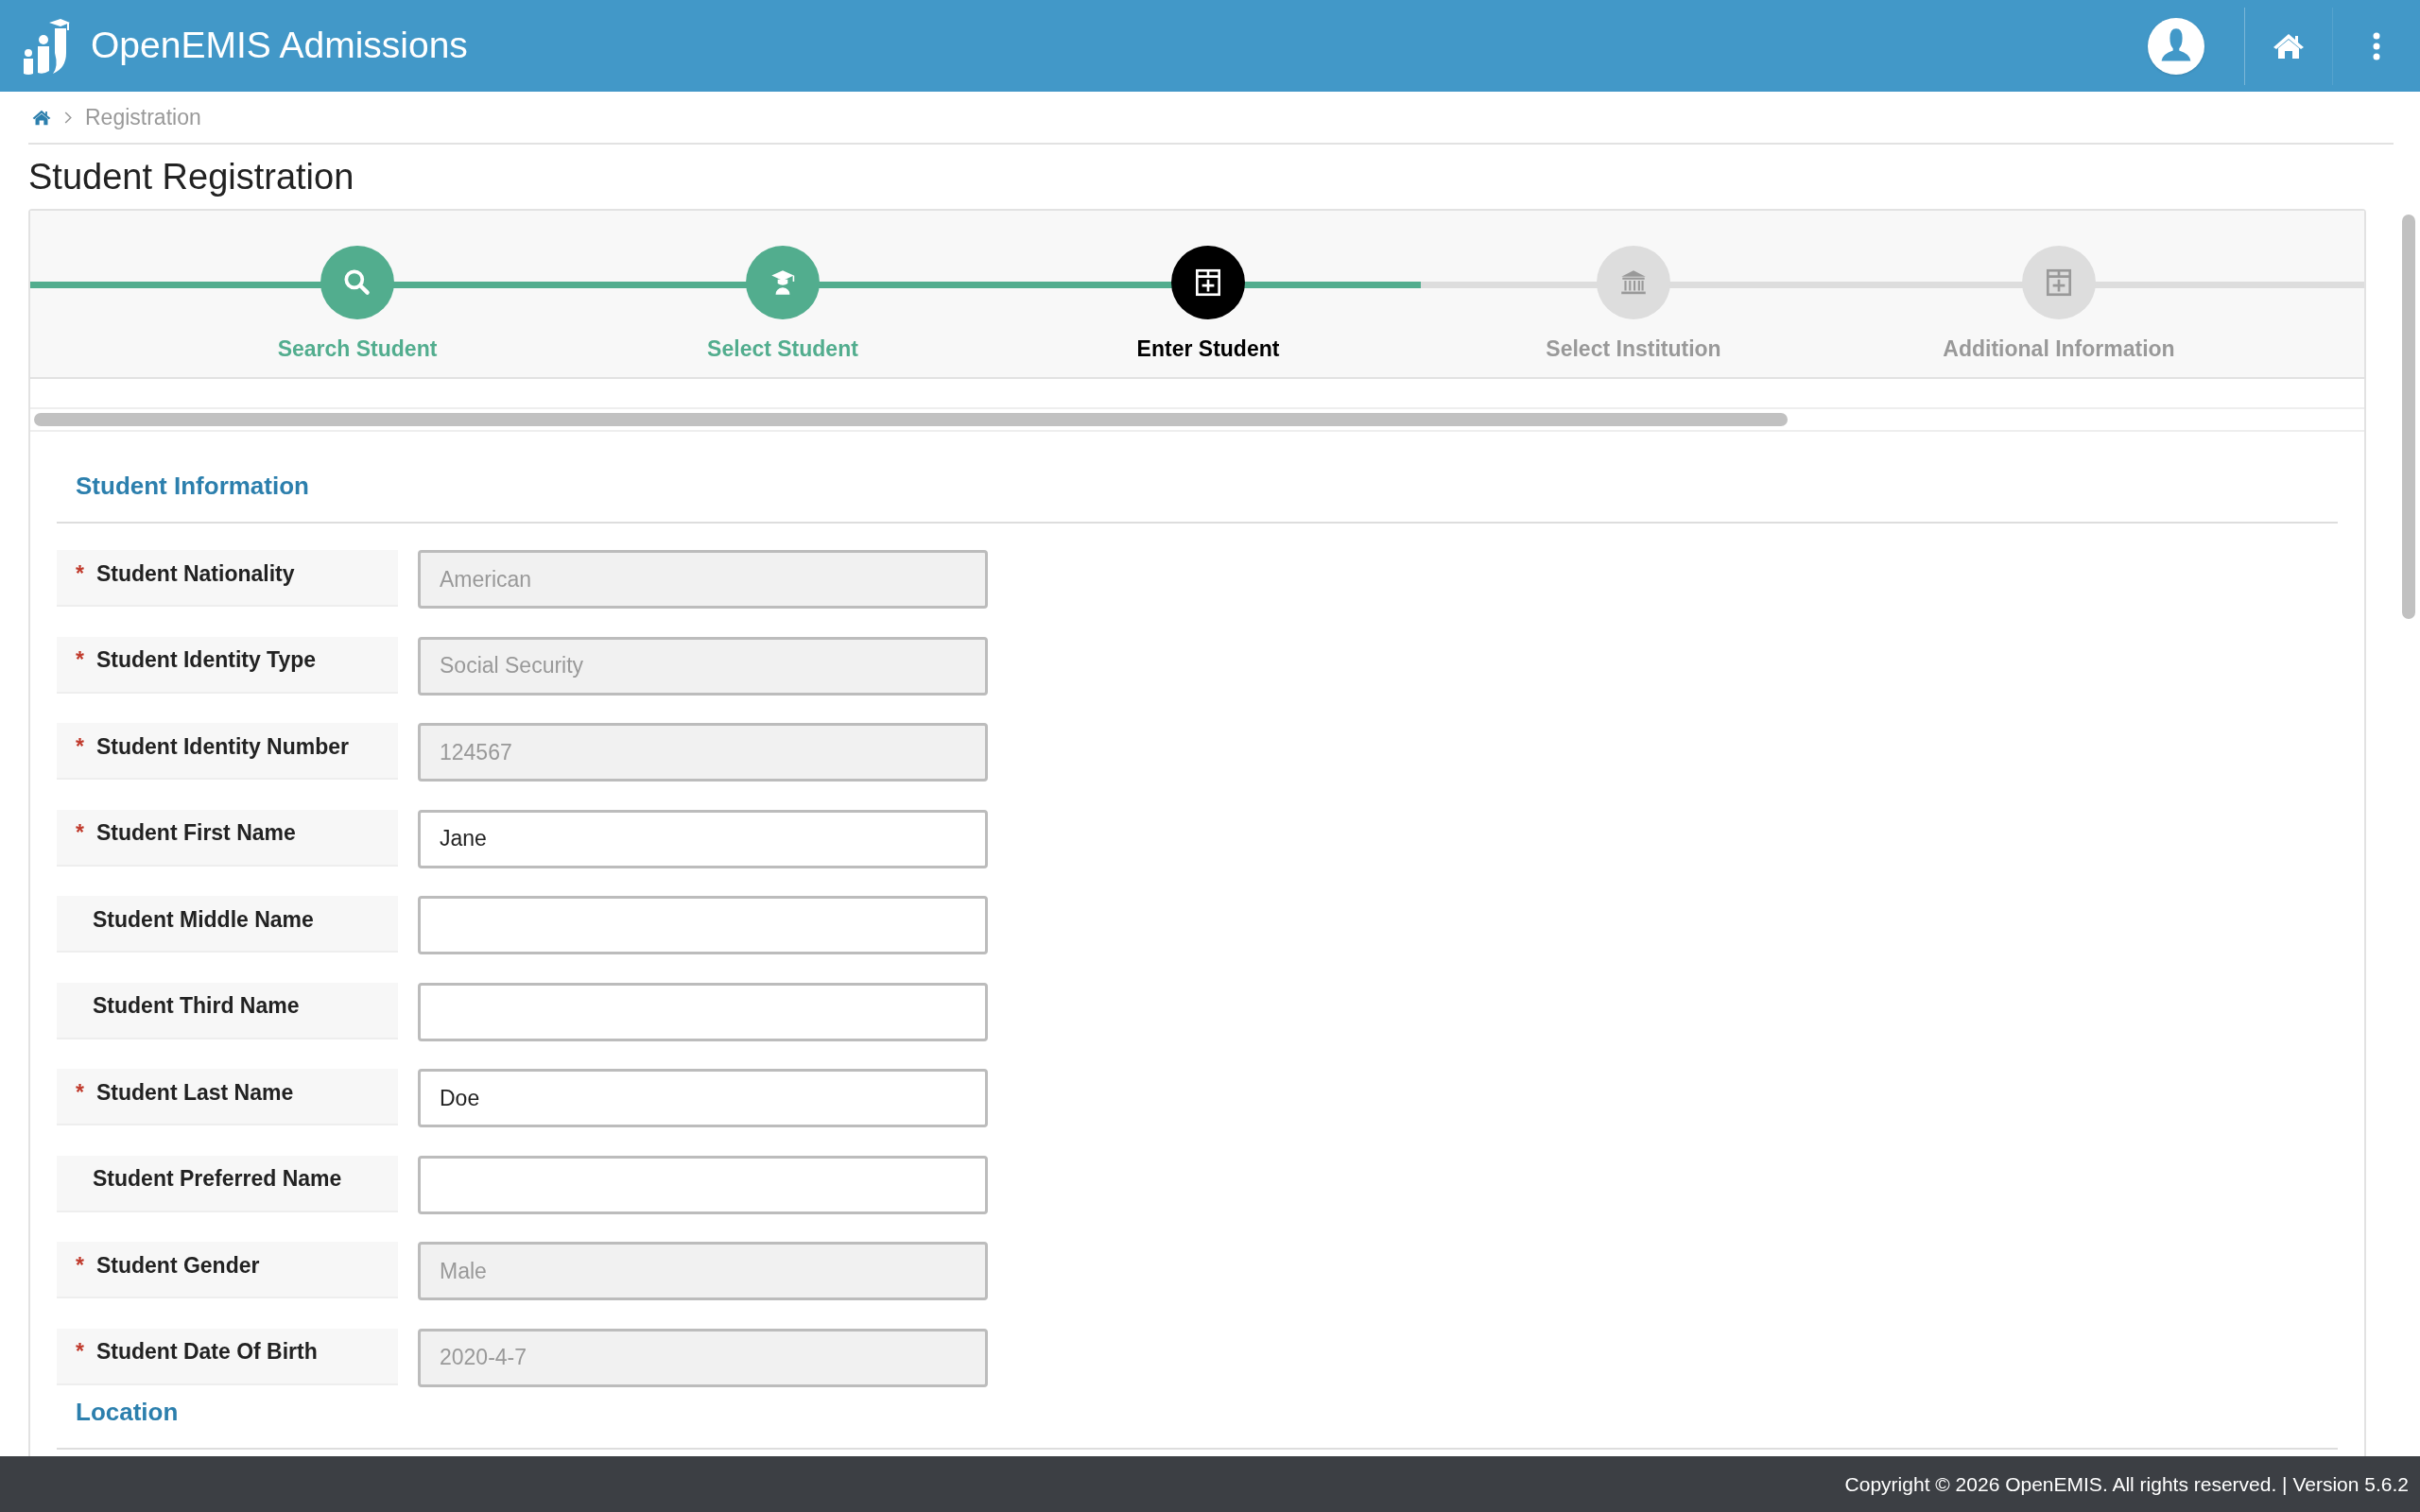  I want to click on section-heading: Location, so click(127, 1412).